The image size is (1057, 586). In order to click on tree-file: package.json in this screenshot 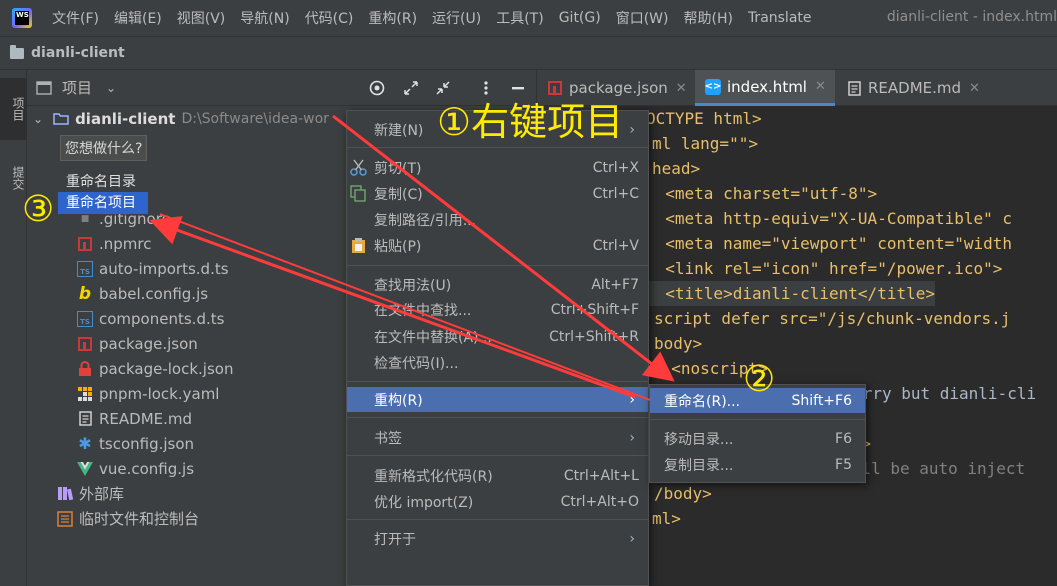, I will do `click(137, 343)`.